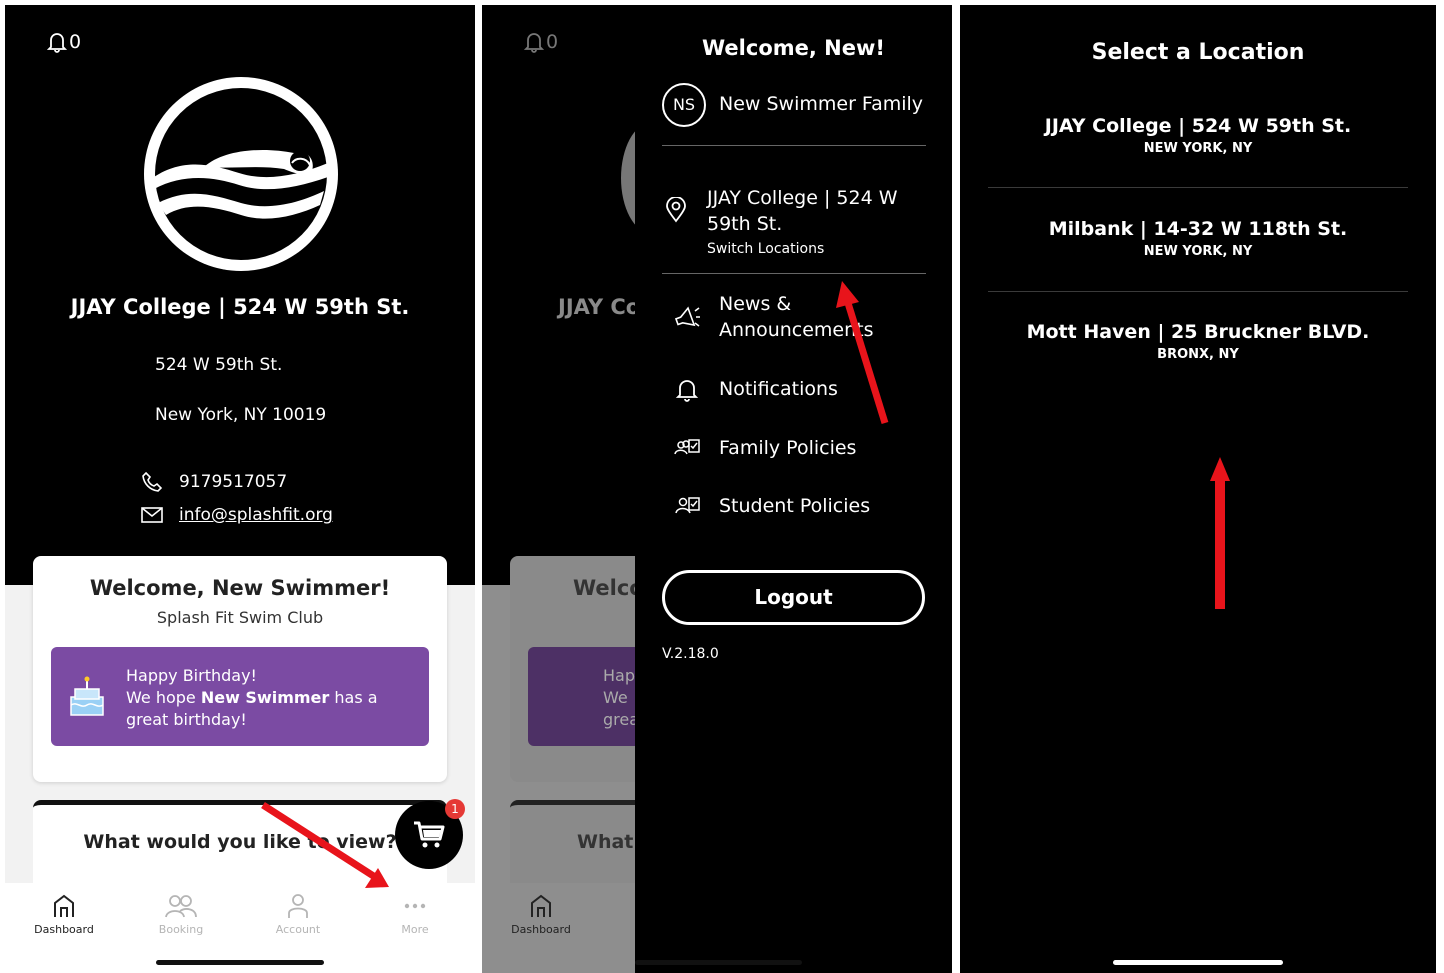 This screenshot has height=973, width=1444. Describe the element at coordinates (1220, 533) in the screenshot. I see `red-arrow-to-locations` at that location.